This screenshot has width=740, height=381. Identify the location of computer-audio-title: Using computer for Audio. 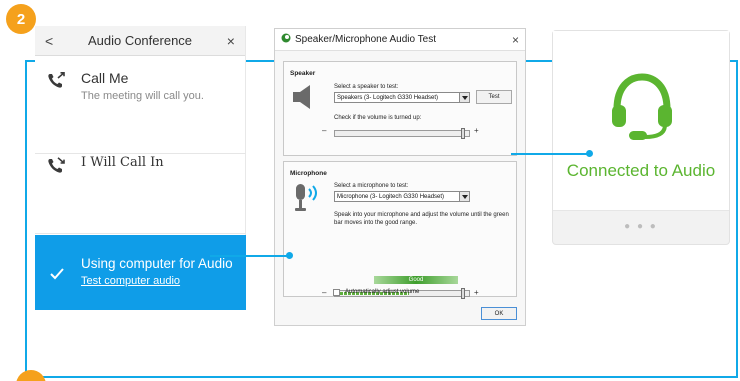
(157, 263).